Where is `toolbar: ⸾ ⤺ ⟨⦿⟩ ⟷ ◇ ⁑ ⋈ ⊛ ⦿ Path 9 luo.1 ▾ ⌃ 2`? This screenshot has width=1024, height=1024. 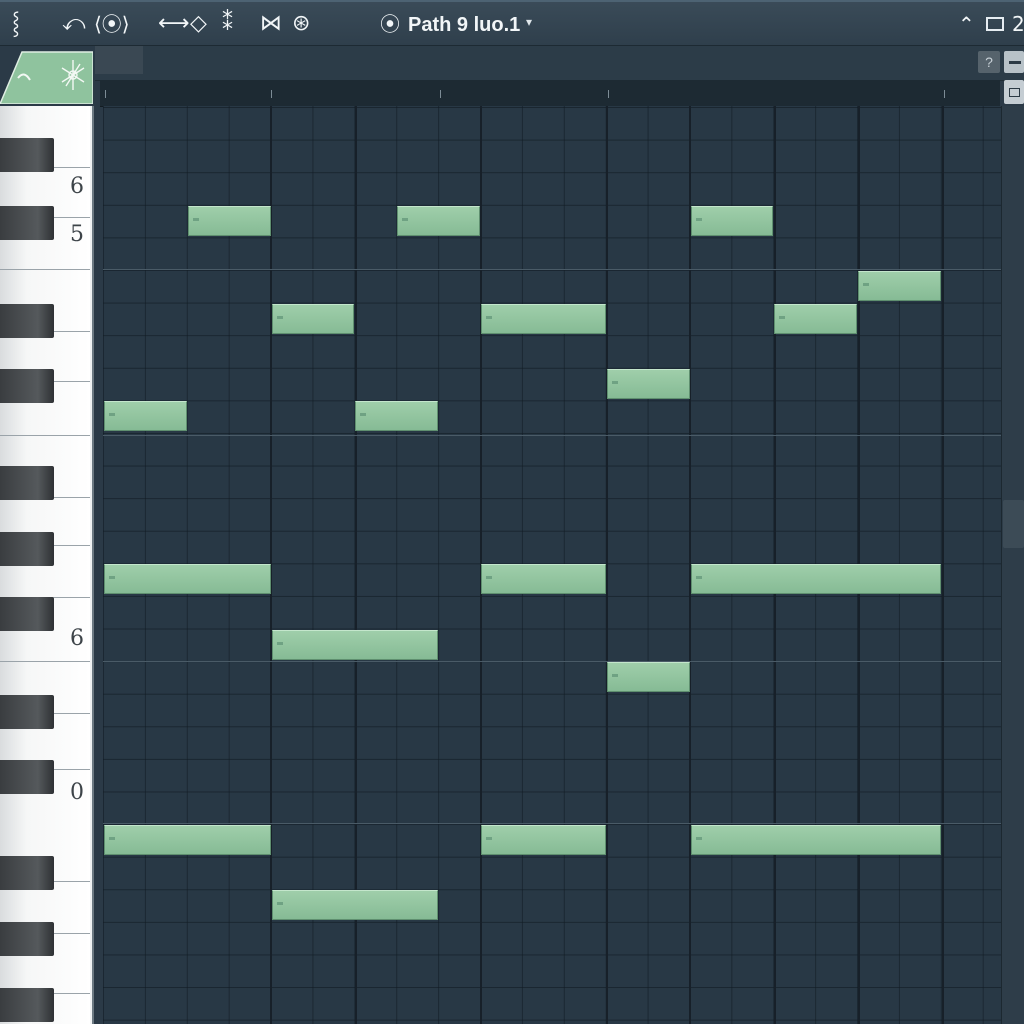 toolbar: ⸾ ⤺ ⟨⦿⟩ ⟷ ◇ ⁑ ⋈ ⊛ ⦿ Path 9 luo.1 ▾ ⌃ 2 is located at coordinates (512, 23).